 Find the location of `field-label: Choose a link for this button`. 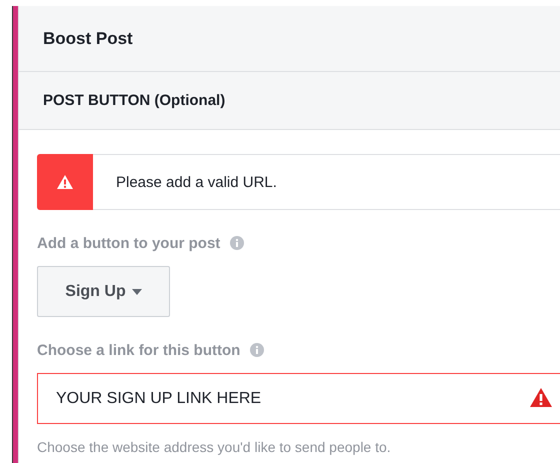

field-label: Choose a link for this button is located at coordinates (138, 350).